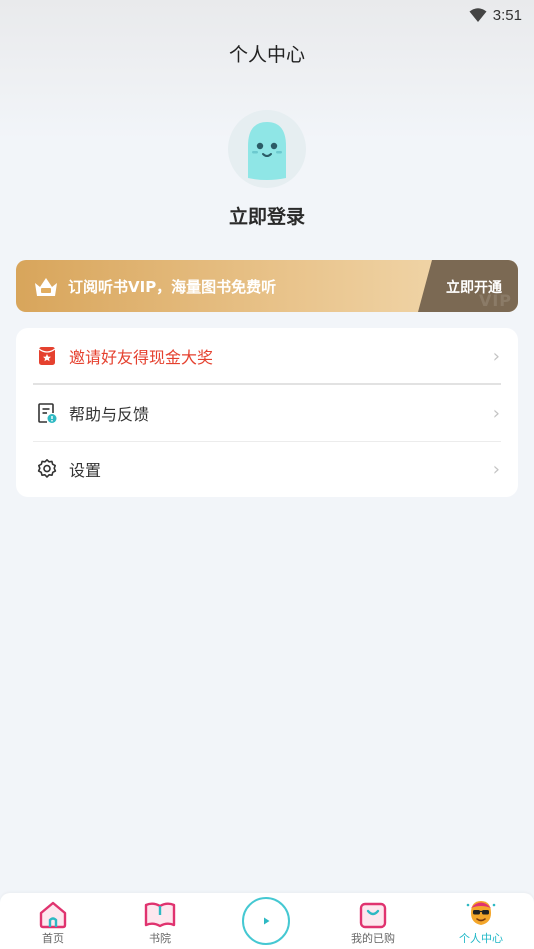 This screenshot has height=949, width=534. What do you see at coordinates (474, 288) in the screenshot?
I see `vip-open-label: 立即开通` at bounding box center [474, 288].